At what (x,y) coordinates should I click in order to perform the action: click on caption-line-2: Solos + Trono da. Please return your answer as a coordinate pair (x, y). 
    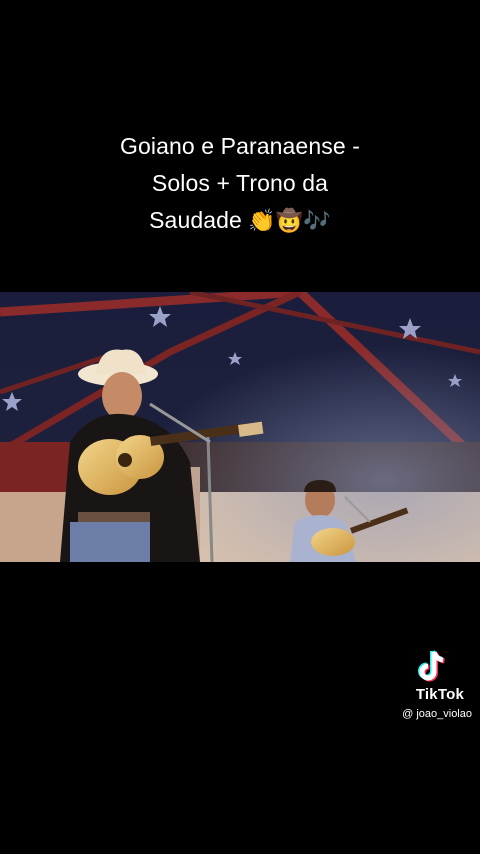
    Looking at the image, I should click on (240, 183).